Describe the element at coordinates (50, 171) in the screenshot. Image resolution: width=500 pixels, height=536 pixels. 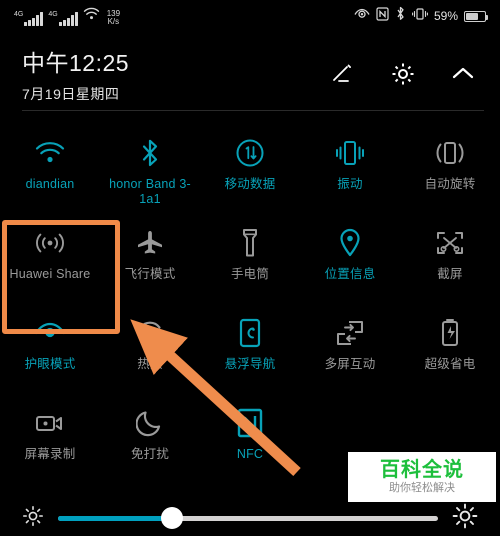
I see `tile-wifi: diandian` at that location.